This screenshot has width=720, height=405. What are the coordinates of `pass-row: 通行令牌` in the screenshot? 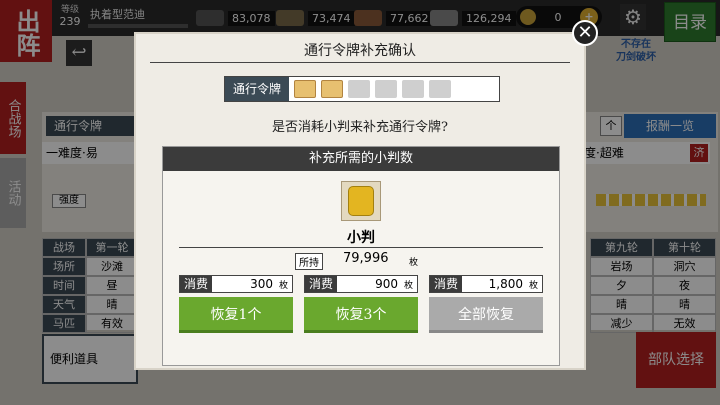 It's located at (362, 89).